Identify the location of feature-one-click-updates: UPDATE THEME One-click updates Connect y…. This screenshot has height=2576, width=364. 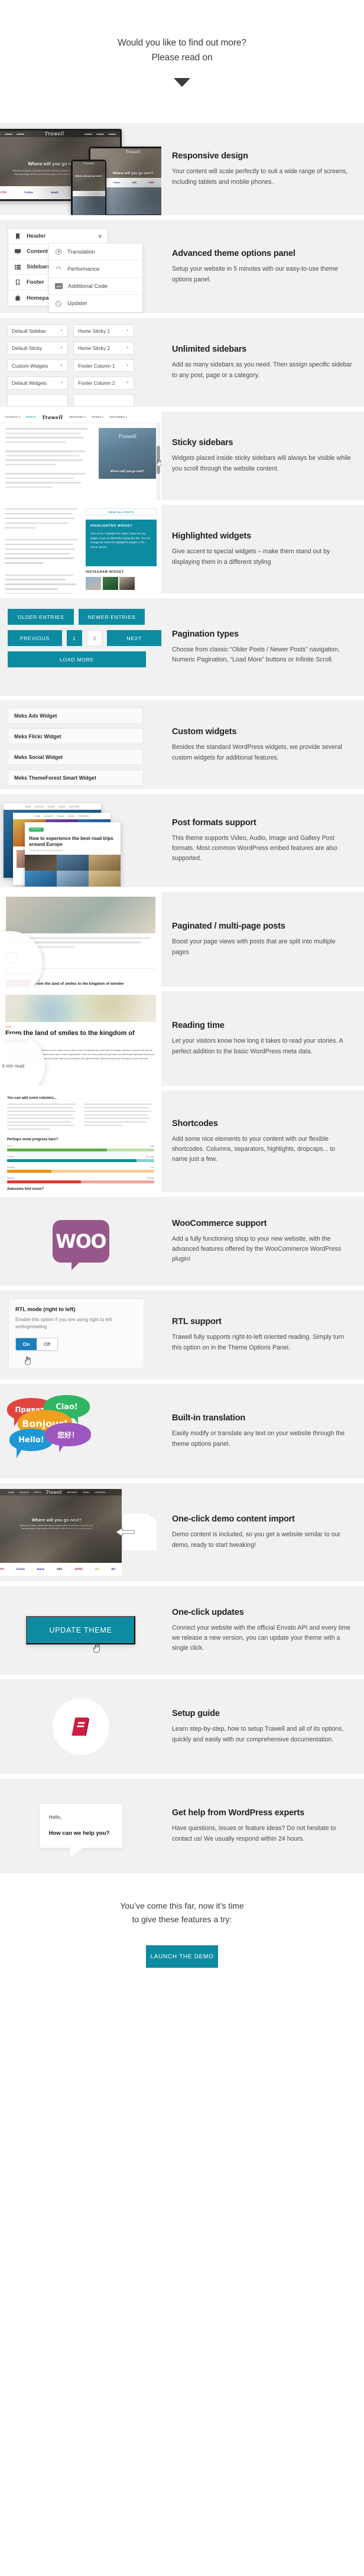
(182, 1630).